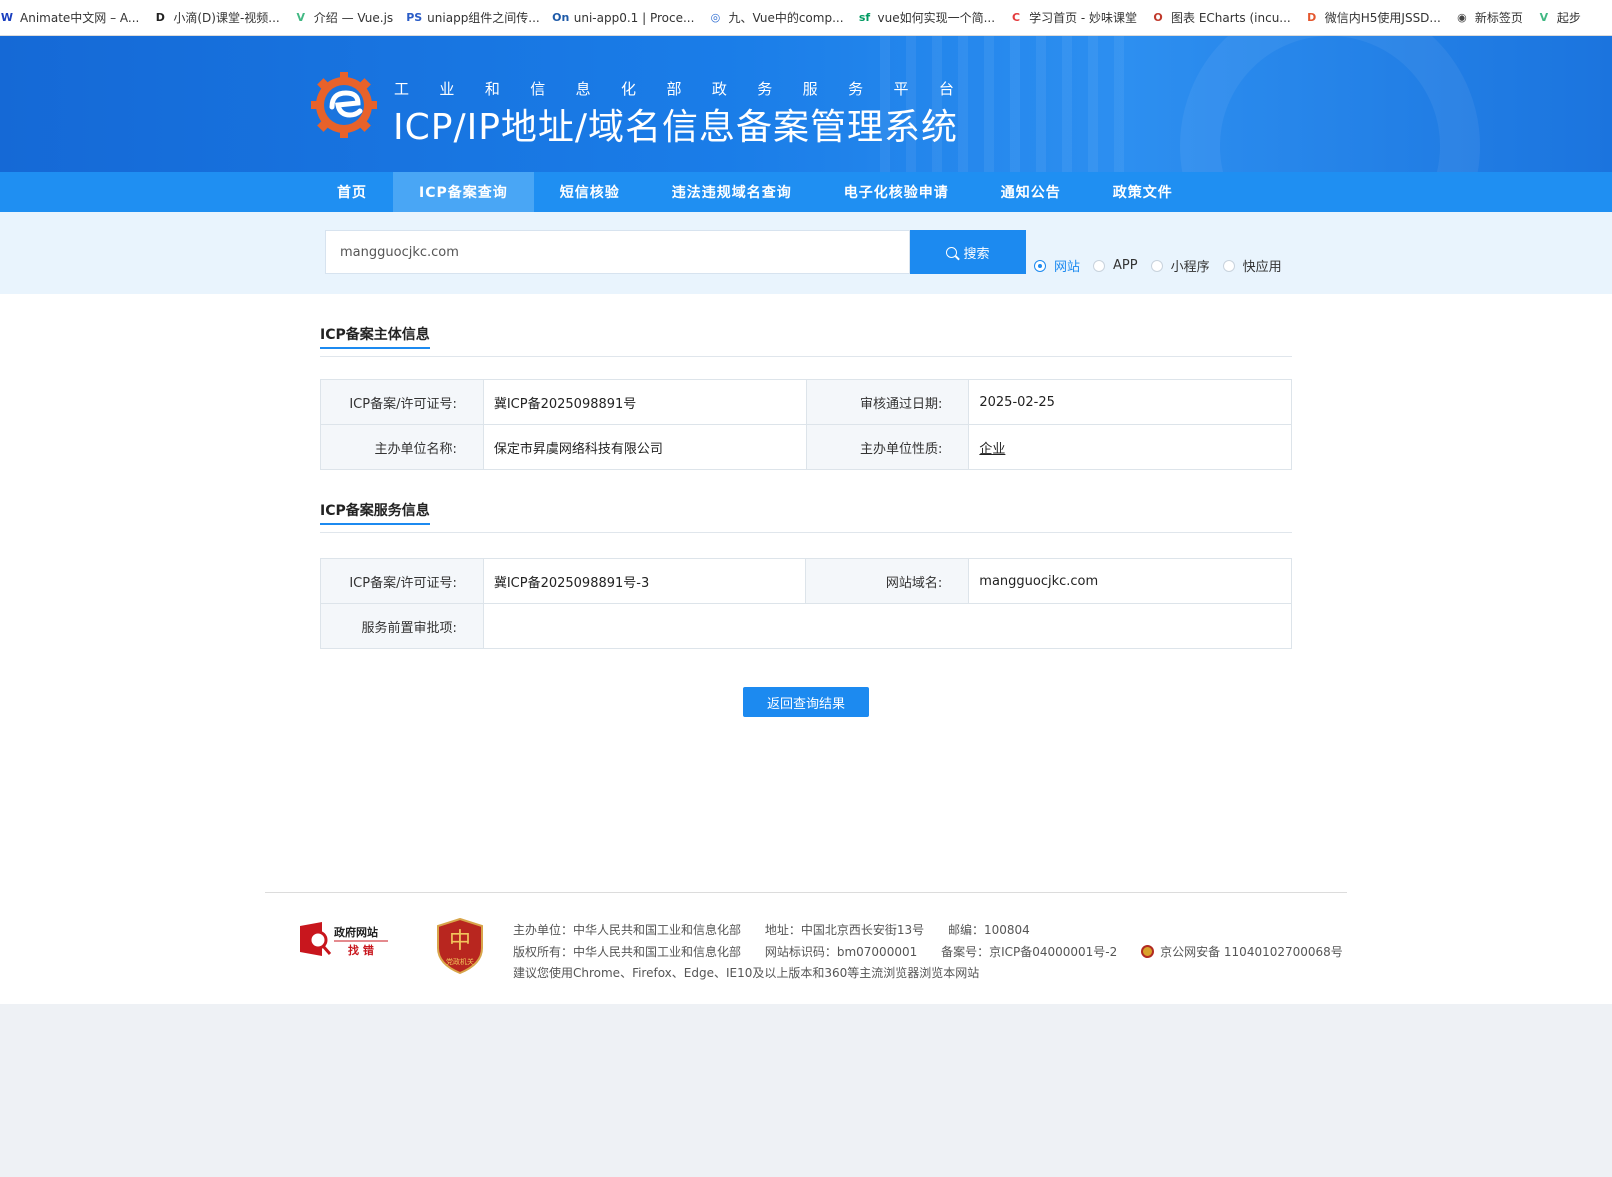 The width and height of the screenshot is (1612, 1177). I want to click on nav-item: 电子化核验申请, so click(896, 192).